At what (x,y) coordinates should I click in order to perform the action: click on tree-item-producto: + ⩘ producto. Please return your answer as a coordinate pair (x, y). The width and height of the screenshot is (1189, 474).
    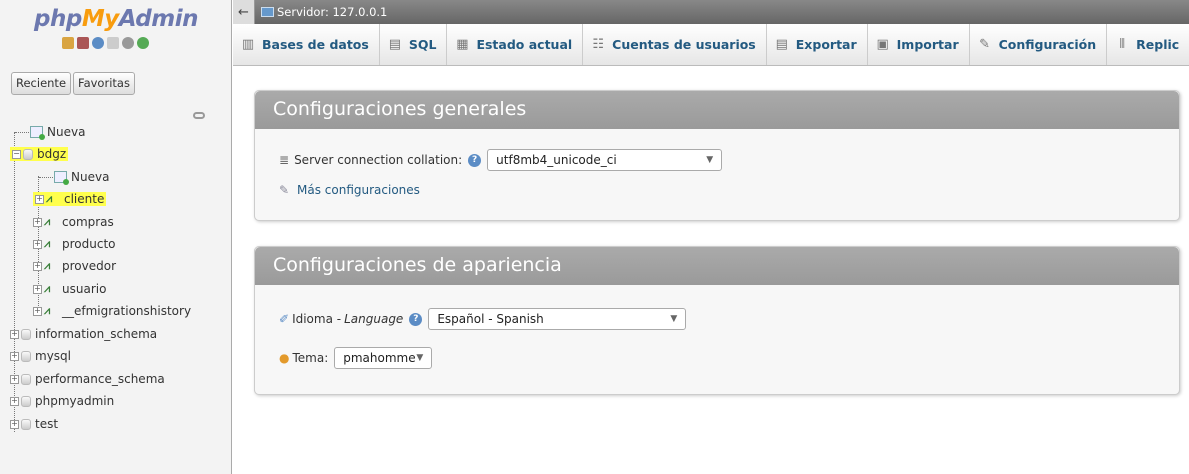
    Looking at the image, I should click on (74, 244).